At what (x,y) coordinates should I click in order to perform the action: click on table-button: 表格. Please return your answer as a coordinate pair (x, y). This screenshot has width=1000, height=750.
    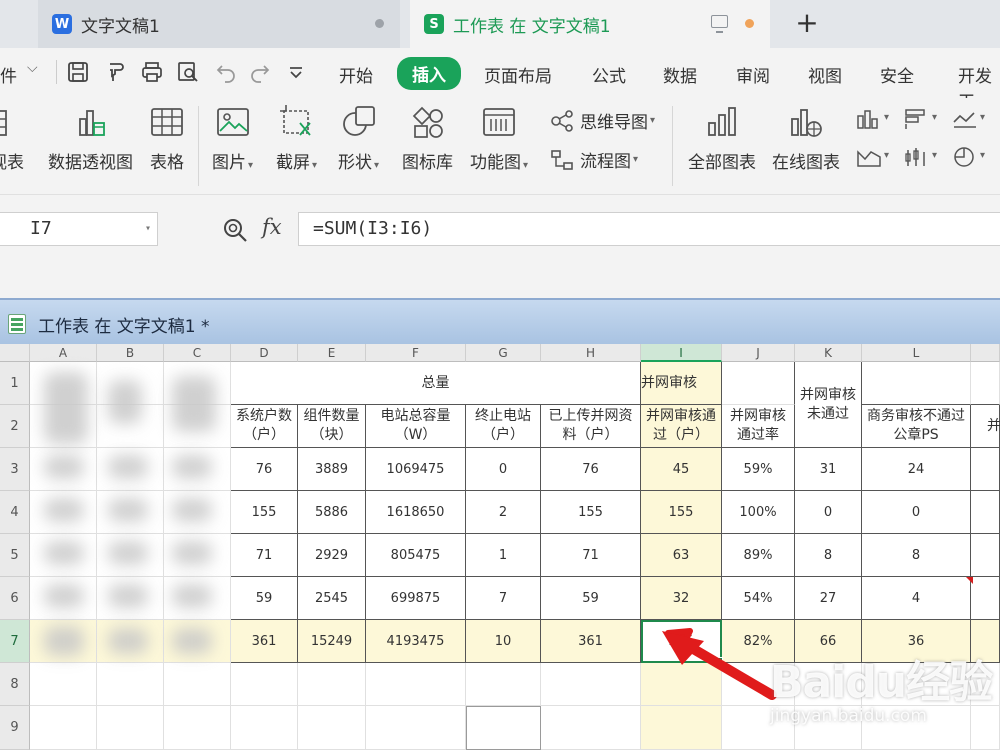
    Looking at the image, I should click on (167, 135).